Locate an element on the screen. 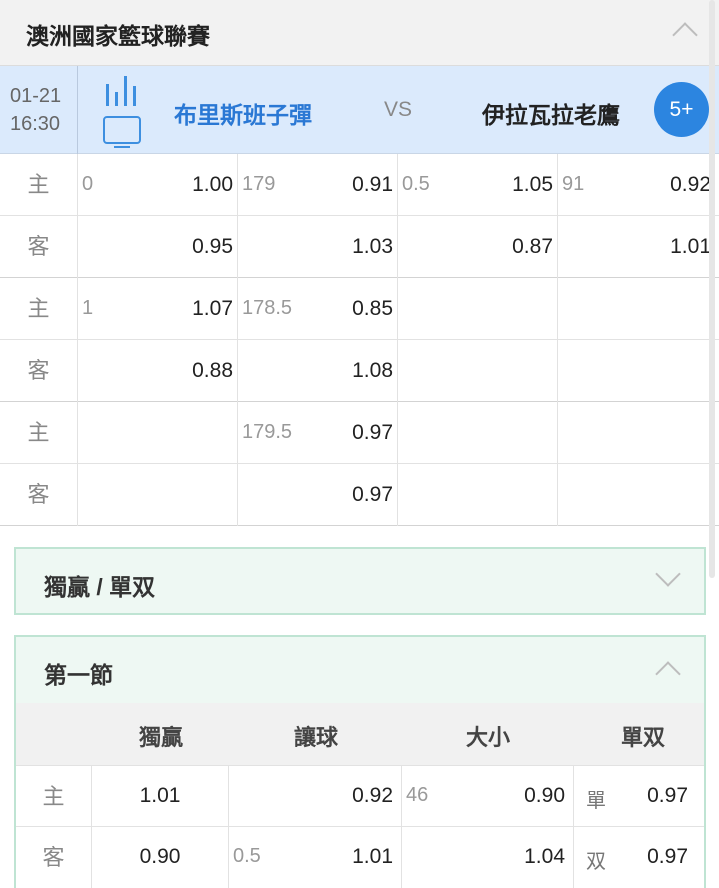 The image size is (719, 888). odds-cell: 0.97 is located at coordinates (318, 495).